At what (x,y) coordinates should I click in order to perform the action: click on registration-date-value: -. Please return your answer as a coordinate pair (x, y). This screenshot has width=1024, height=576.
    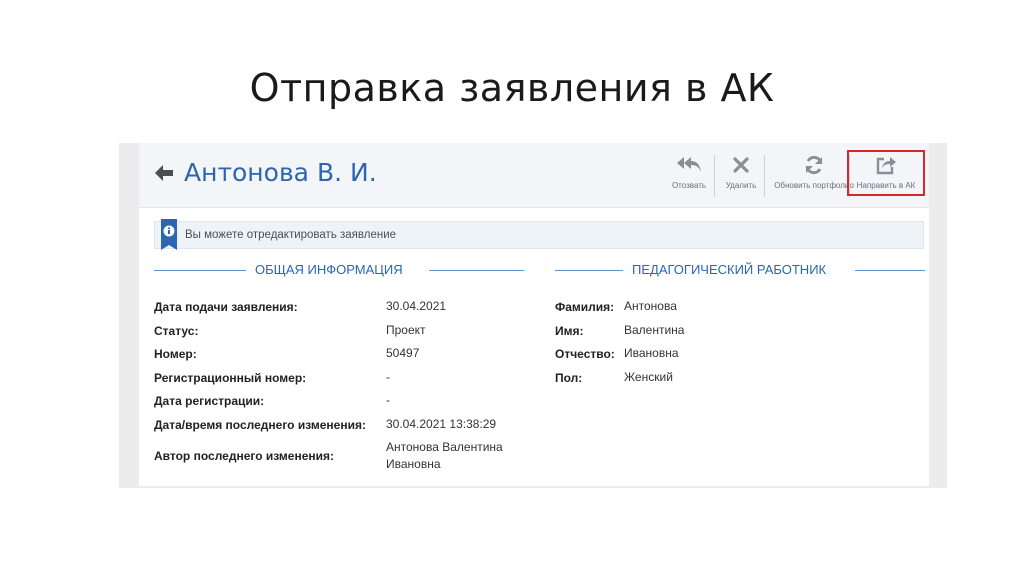
    Looking at the image, I should click on (388, 400).